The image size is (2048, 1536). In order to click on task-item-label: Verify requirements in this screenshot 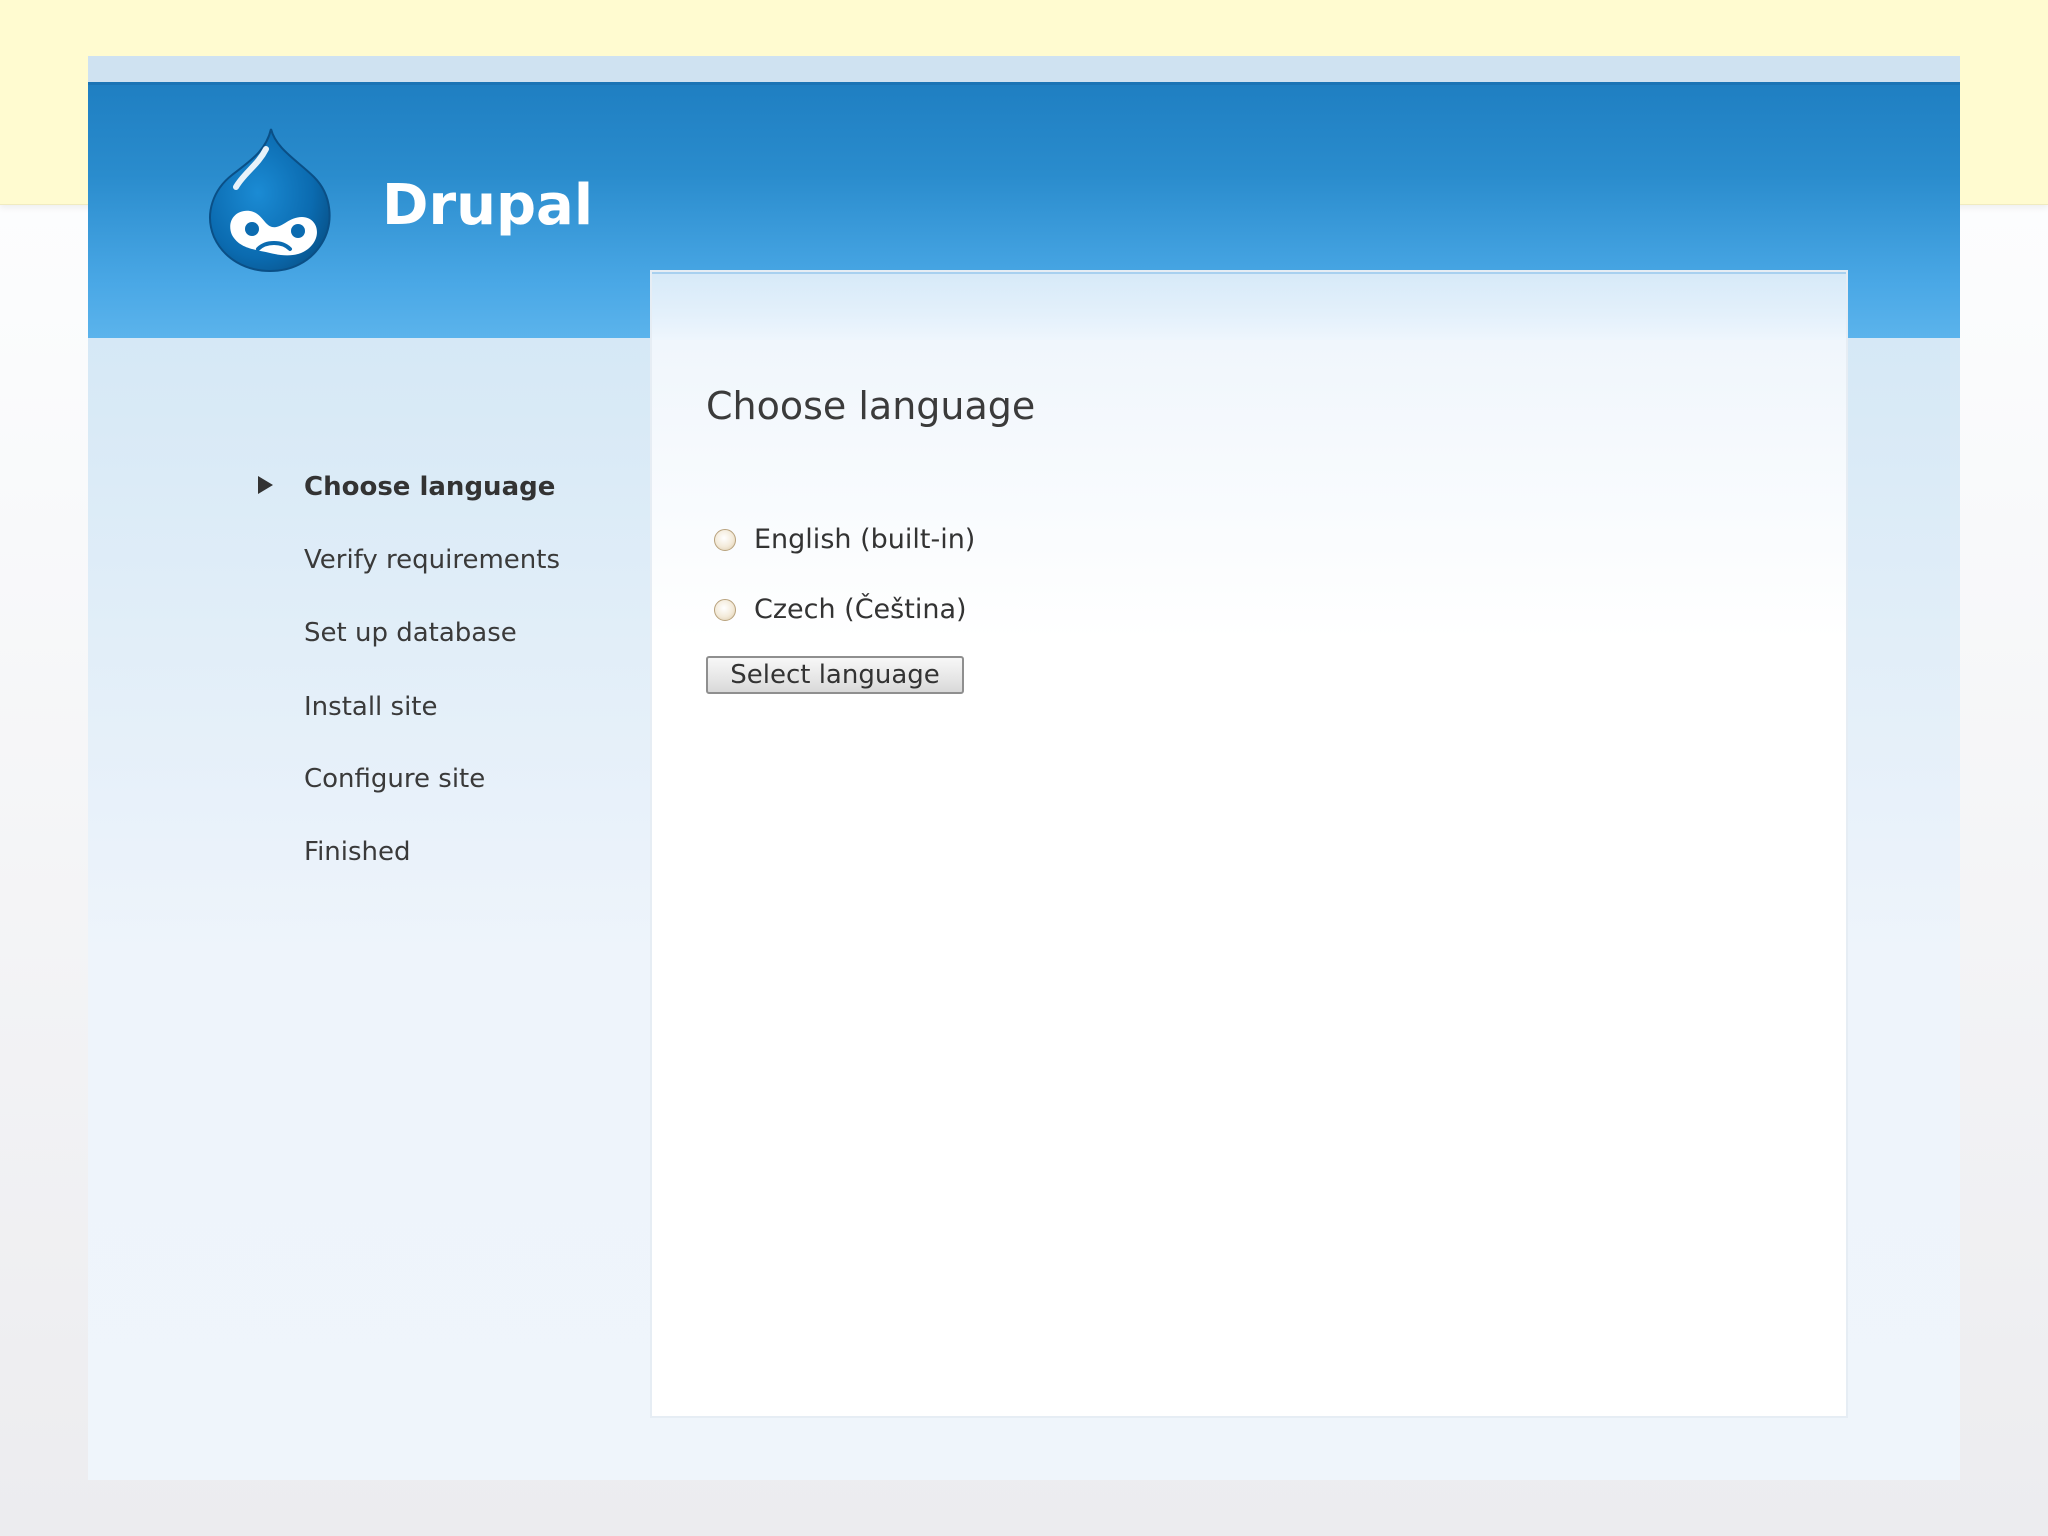, I will do `click(432, 560)`.